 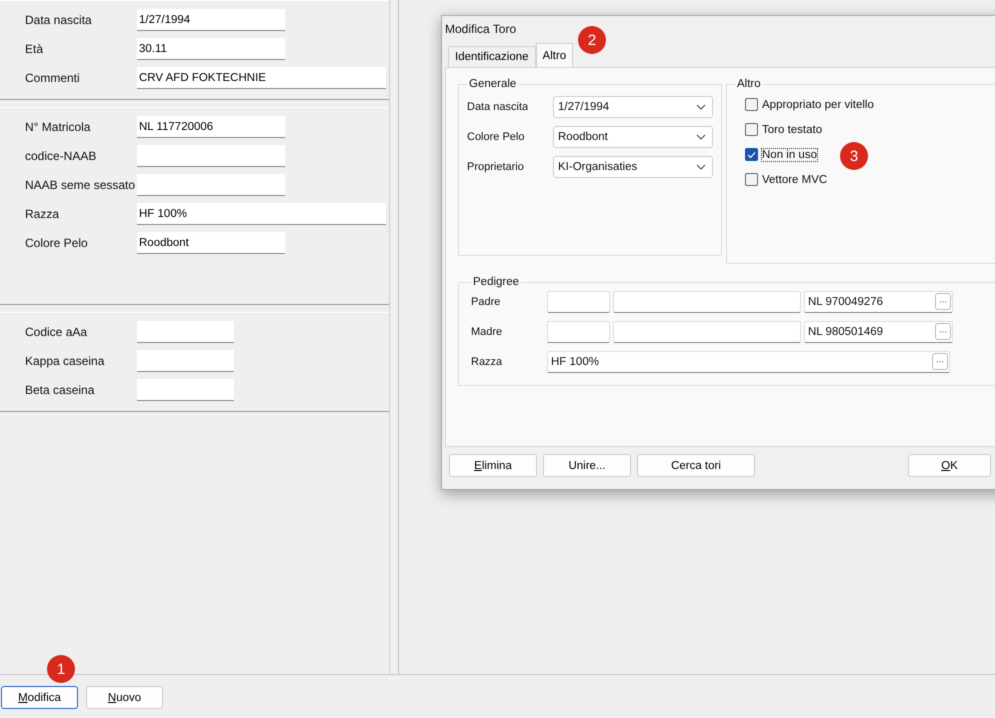 What do you see at coordinates (555, 55) in the screenshot?
I see `tab: Altro` at bounding box center [555, 55].